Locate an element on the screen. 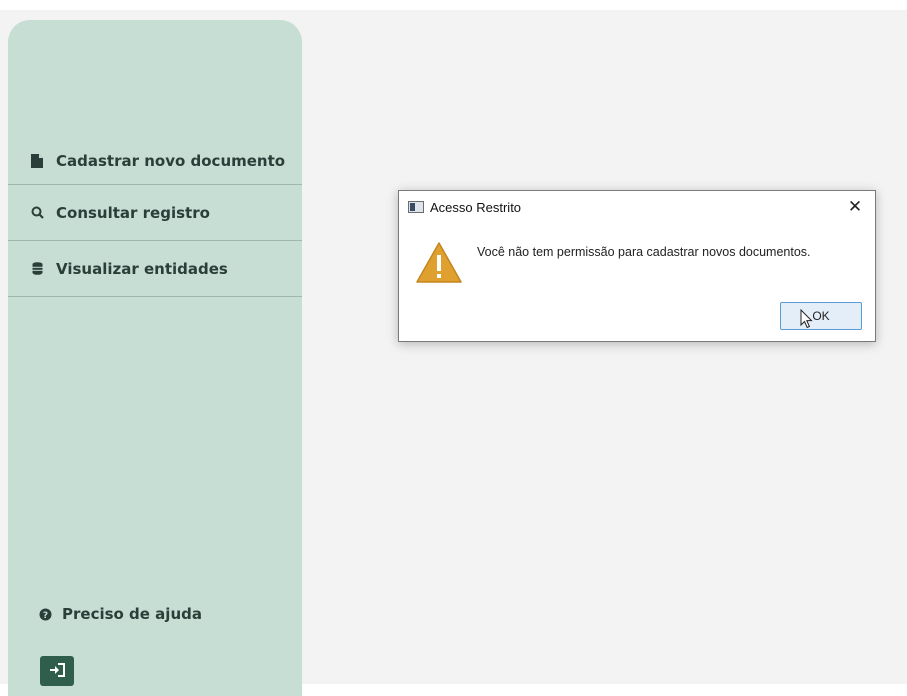 Image resolution: width=907 pixels, height=696 pixels. divider is located at coordinates (155, 296).